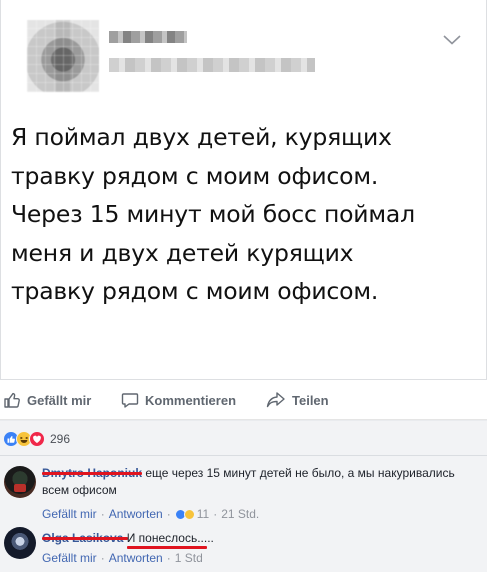 This screenshot has width=487, height=572. Describe the element at coordinates (310, 400) in the screenshot. I see `share-button-label: Teilen` at that location.